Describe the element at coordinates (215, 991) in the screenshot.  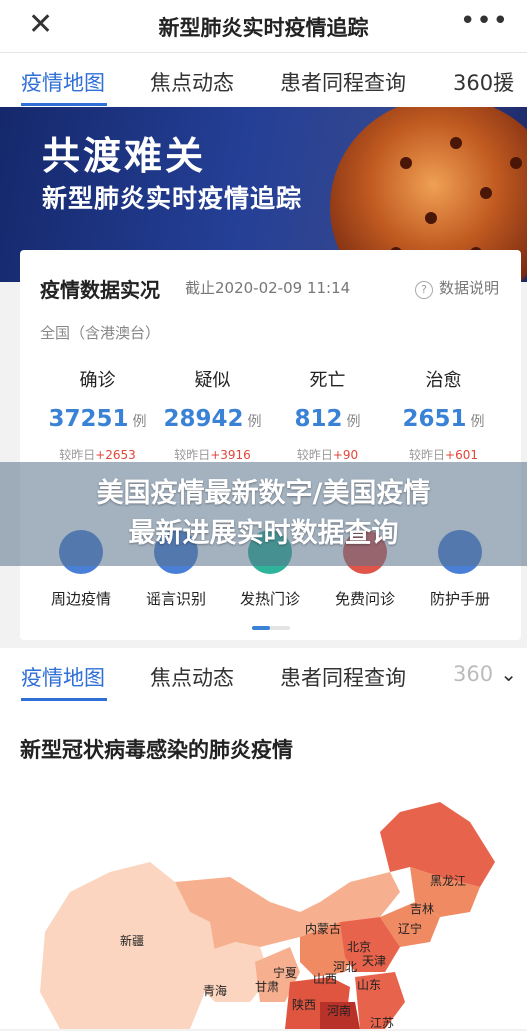
I see `label-qinghai: 青海` at that location.